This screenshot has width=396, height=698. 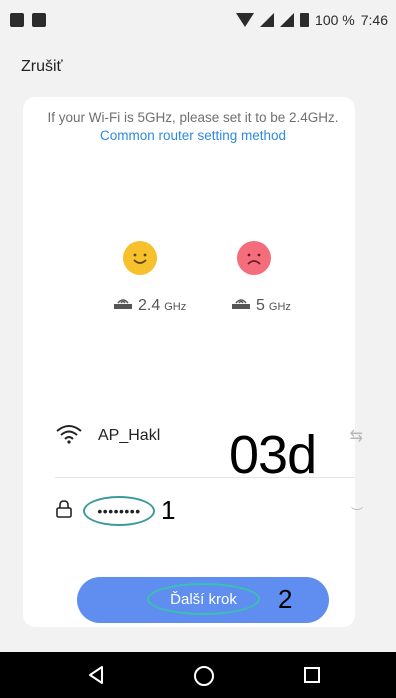 What do you see at coordinates (335, 20) in the screenshot?
I see `battery-percent: 100 %` at bounding box center [335, 20].